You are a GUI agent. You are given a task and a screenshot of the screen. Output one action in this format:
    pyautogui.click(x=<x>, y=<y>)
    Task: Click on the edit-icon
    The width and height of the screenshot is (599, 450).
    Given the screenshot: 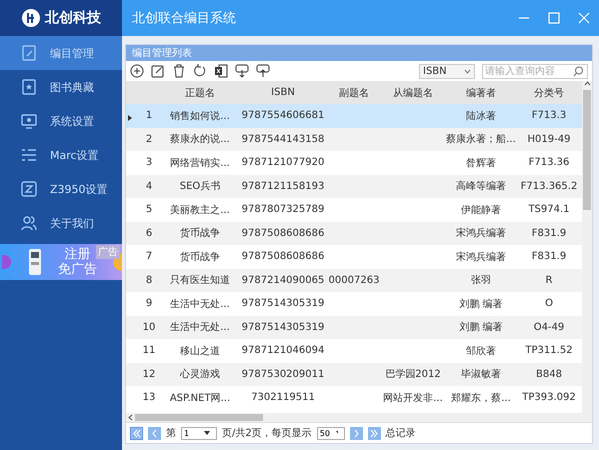 What is the action you would take?
    pyautogui.click(x=158, y=71)
    